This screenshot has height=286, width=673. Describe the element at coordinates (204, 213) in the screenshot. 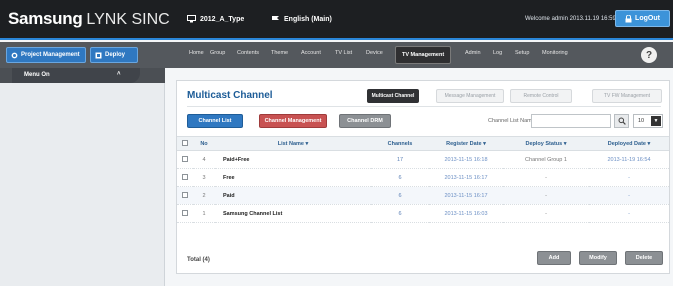

I see `row-no: 1` at that location.